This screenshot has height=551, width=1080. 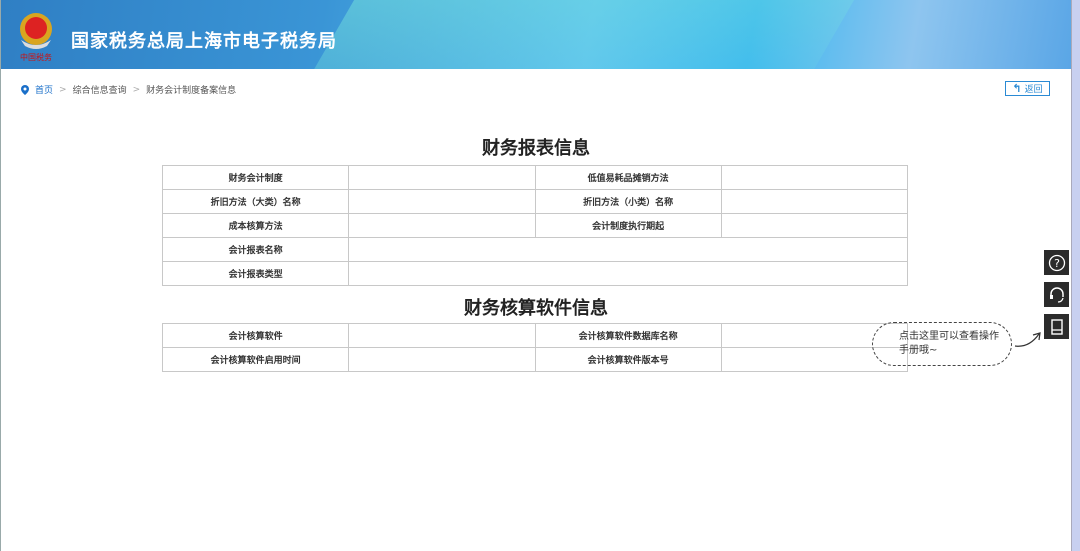 I want to click on table-row: 会计核算软件 会计核算软件数据库名称, so click(x=535, y=335).